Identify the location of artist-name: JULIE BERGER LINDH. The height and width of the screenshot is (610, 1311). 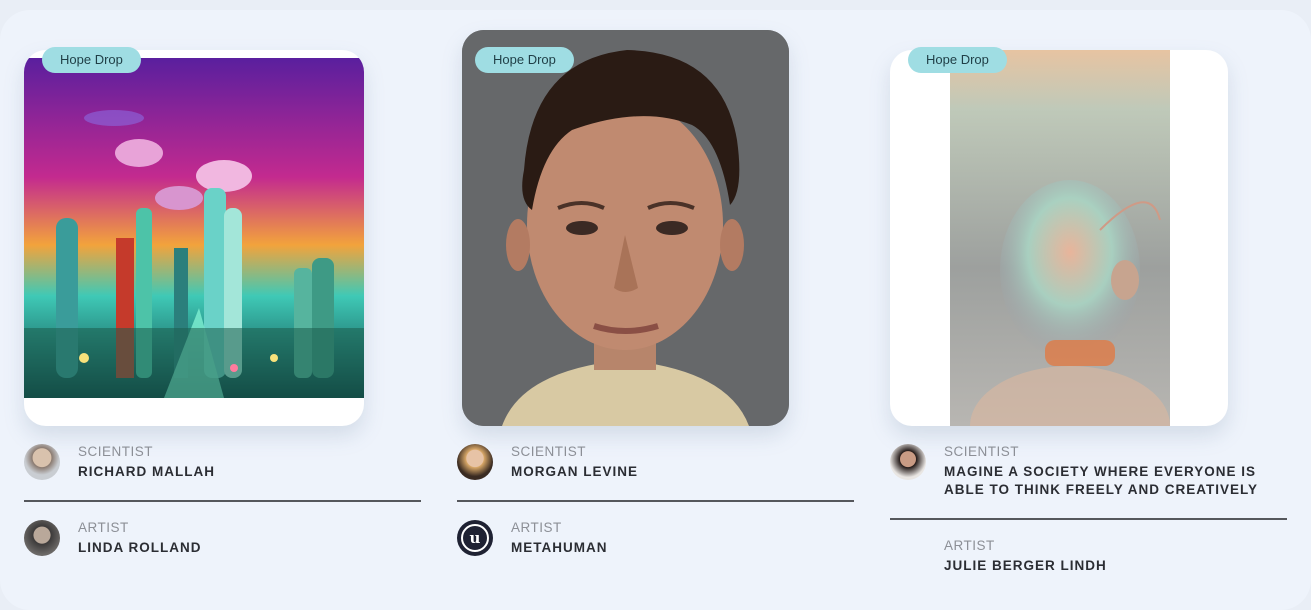
(1025, 566).